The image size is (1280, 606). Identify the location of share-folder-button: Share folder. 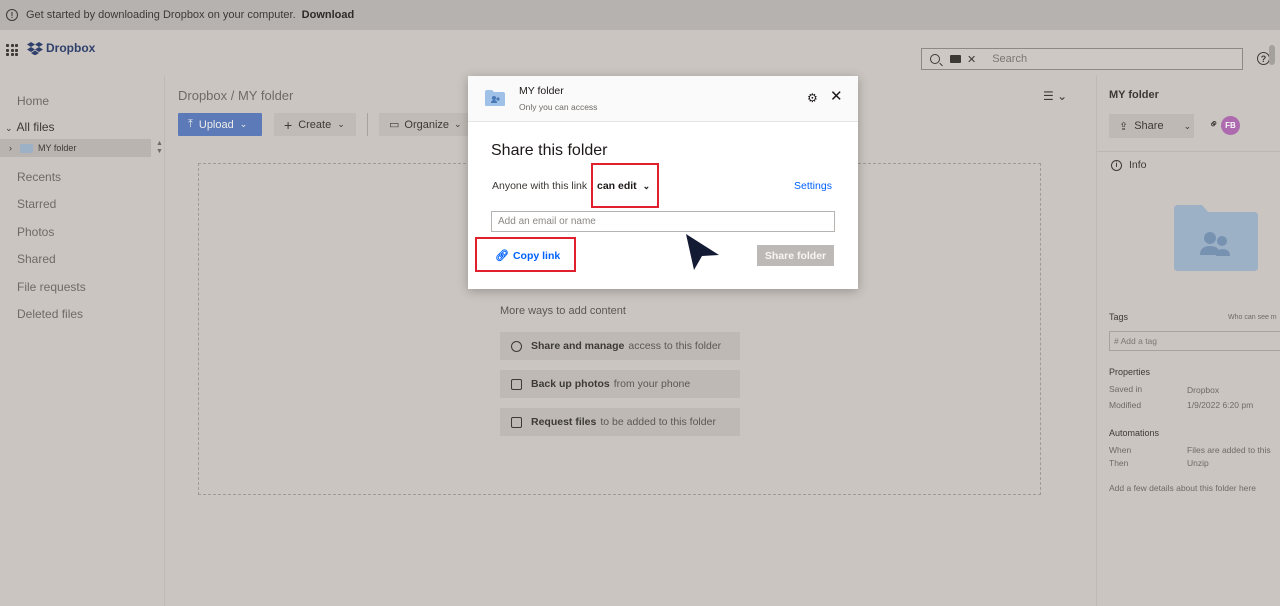
(795, 255).